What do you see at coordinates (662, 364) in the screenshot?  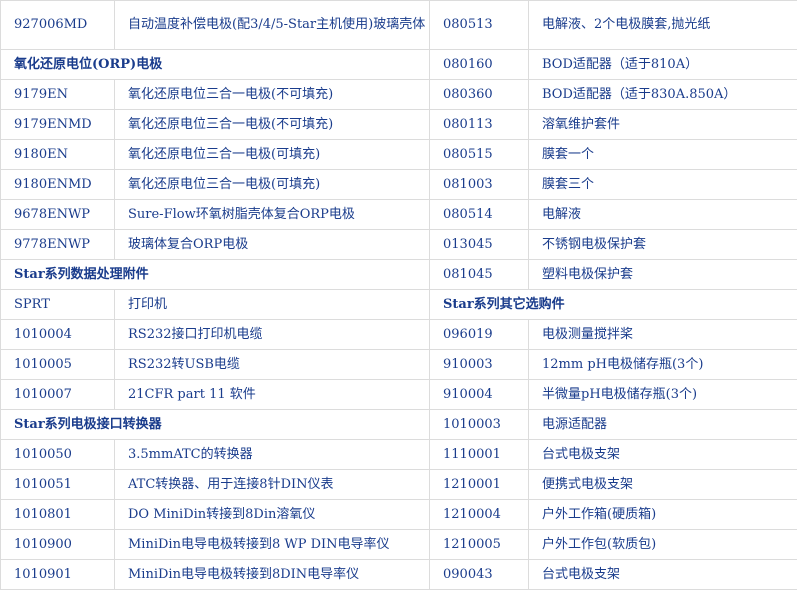 I see `part-description-cell: 12mm pH电极储存瓶(3个)` at bounding box center [662, 364].